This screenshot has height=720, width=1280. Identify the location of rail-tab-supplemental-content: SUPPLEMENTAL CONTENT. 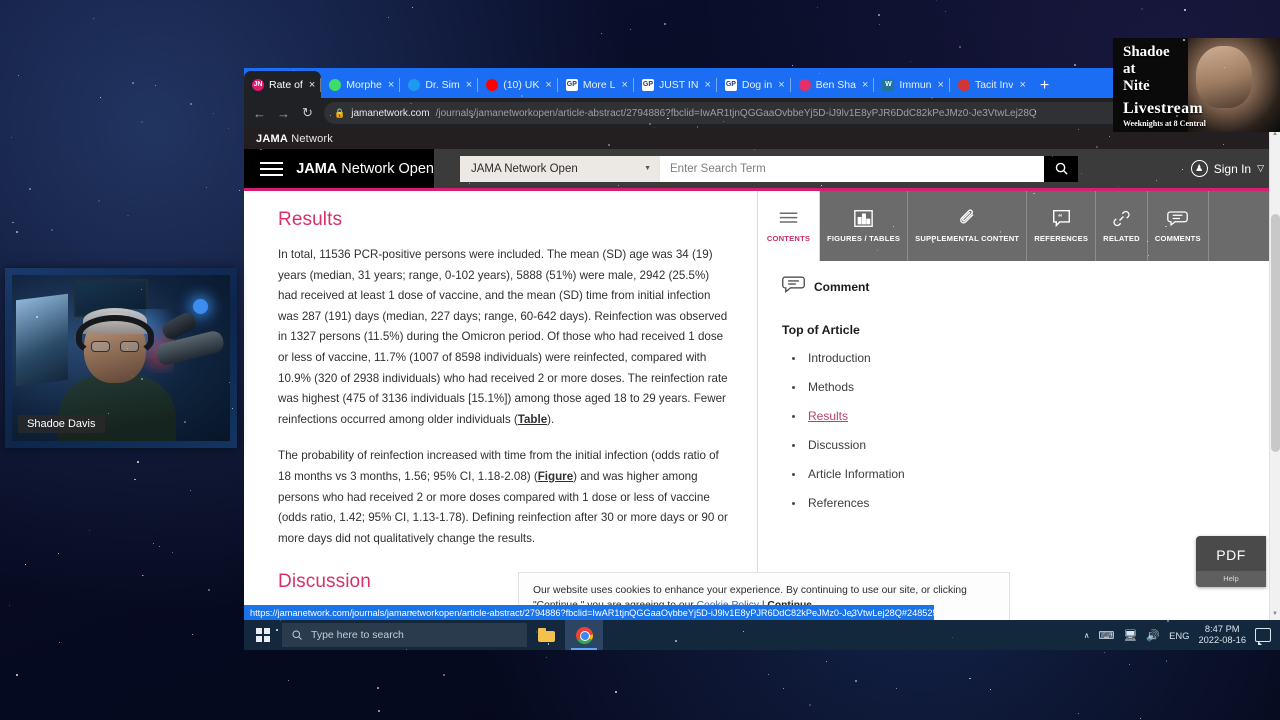
(968, 226).